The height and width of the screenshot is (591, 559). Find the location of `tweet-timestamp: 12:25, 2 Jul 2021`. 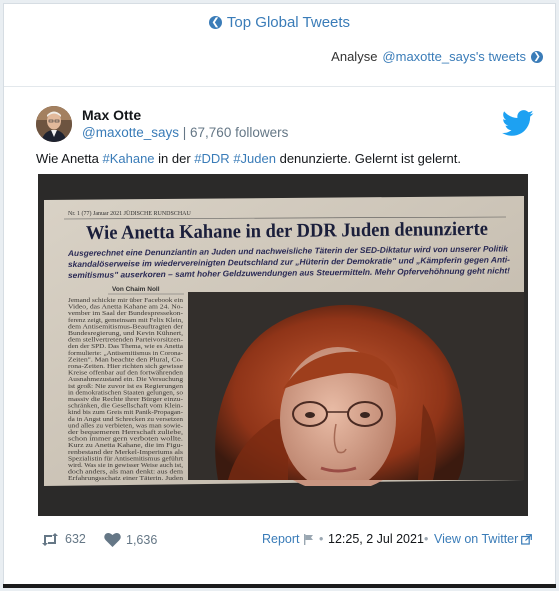

tweet-timestamp: 12:25, 2 Jul 2021 is located at coordinates (376, 539).